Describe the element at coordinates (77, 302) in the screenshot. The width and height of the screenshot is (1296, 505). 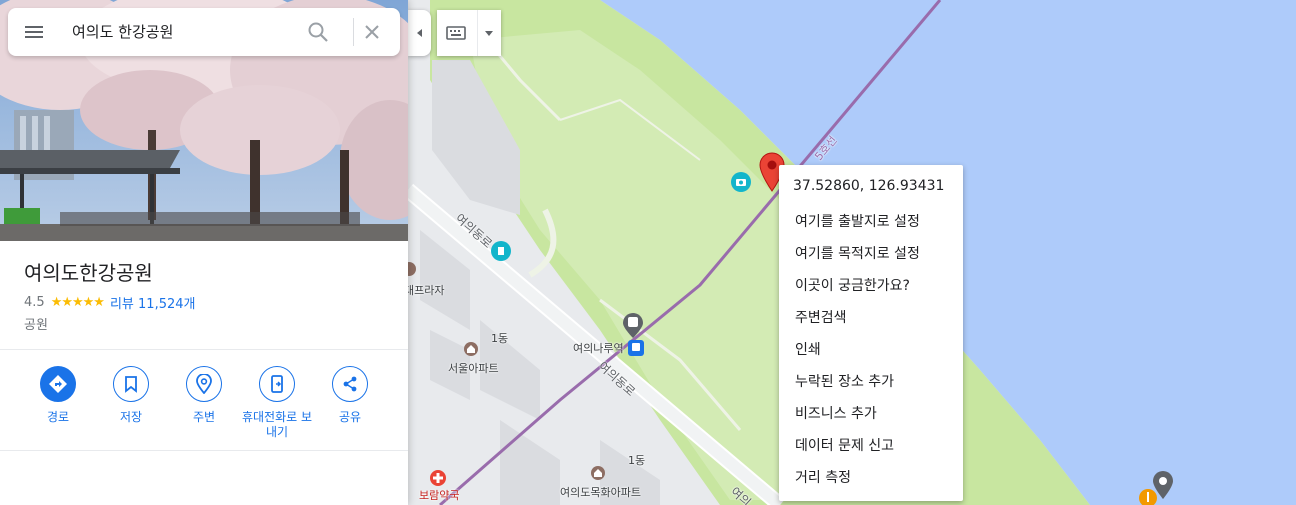
I see `star-rating-icon: ★★★★★` at that location.